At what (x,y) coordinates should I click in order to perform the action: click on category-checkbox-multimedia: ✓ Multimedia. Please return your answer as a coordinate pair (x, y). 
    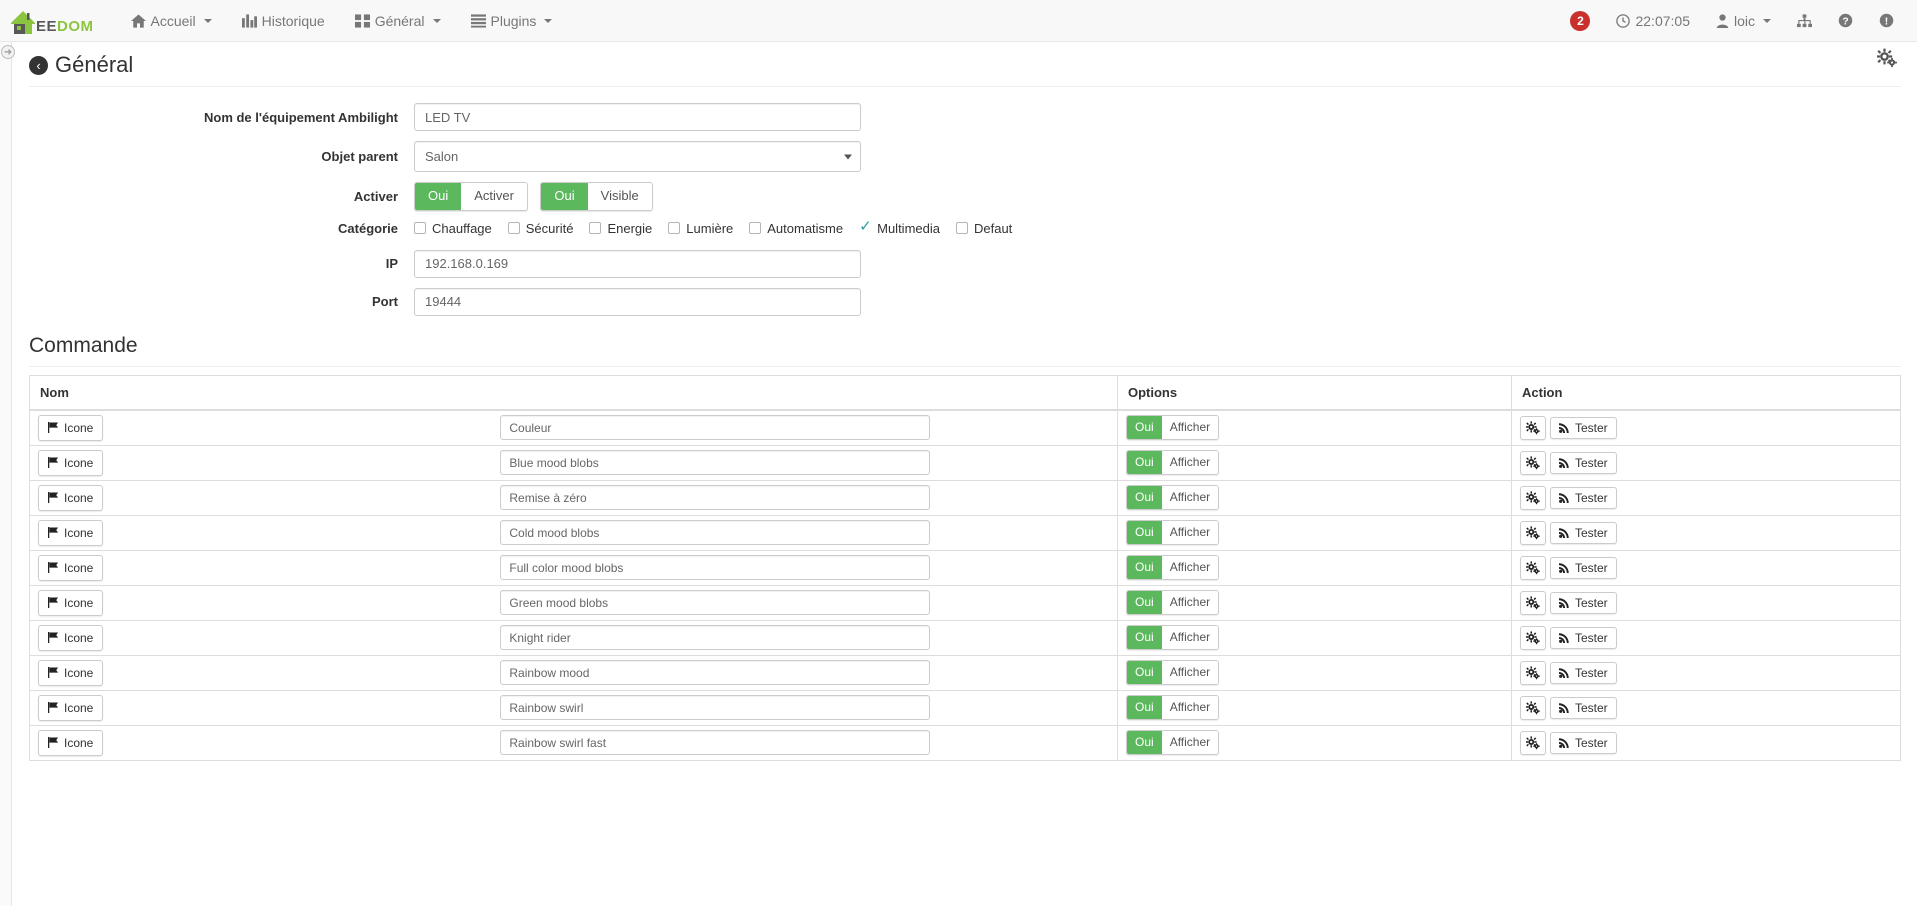
    Looking at the image, I should click on (899, 227).